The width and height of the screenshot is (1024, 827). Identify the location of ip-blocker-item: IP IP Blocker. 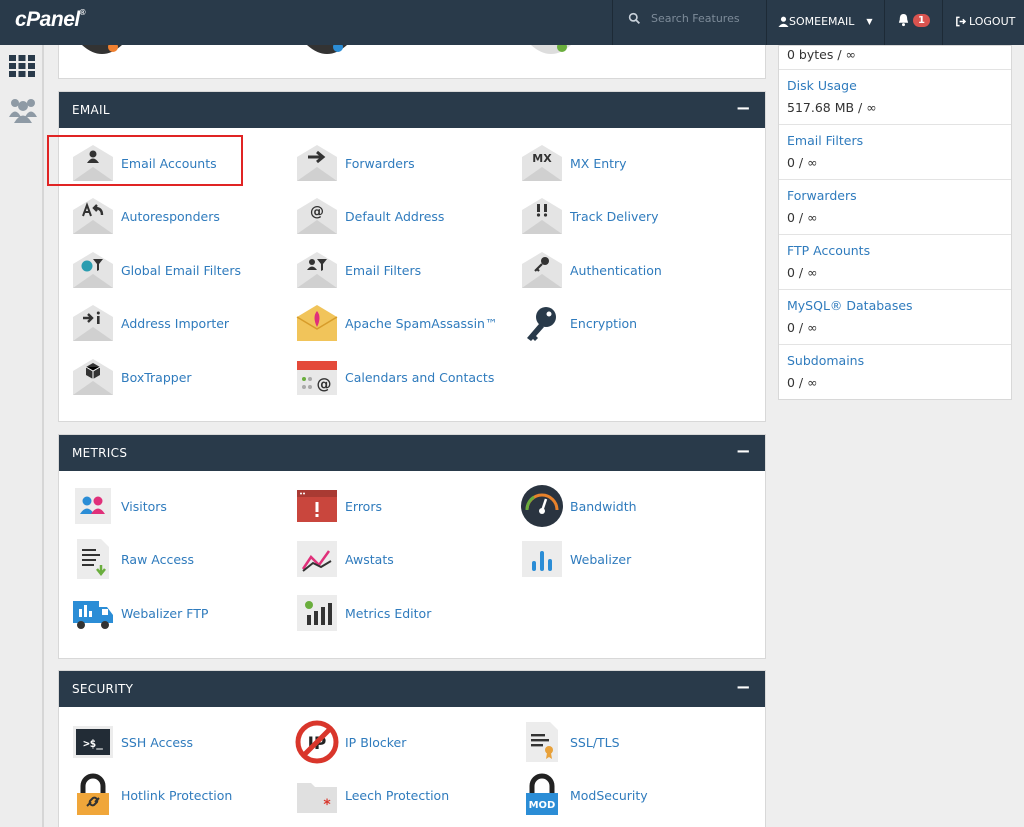
(350, 742).